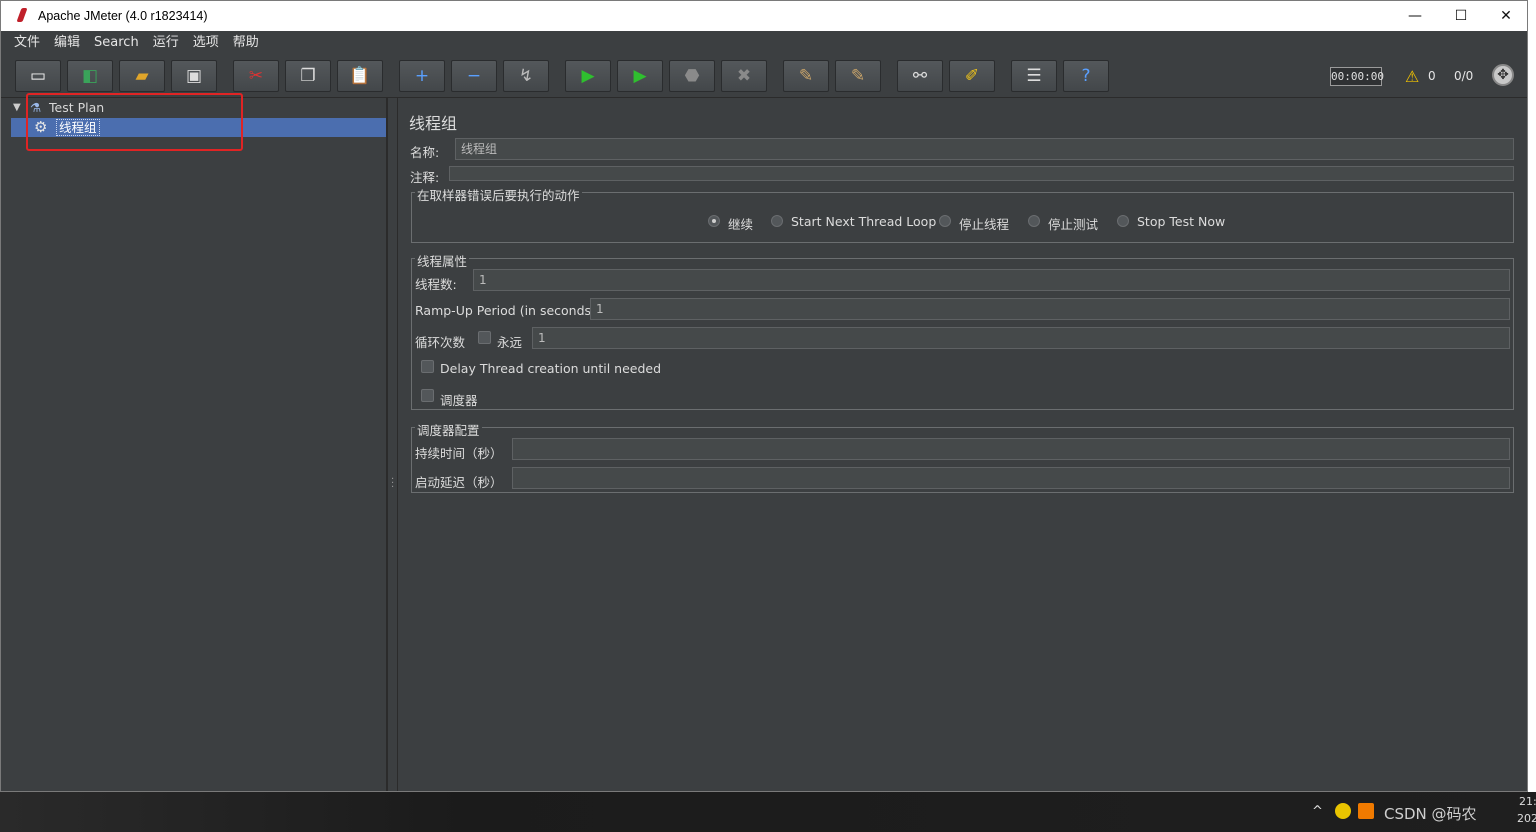 The height and width of the screenshot is (832, 1536). Describe the element at coordinates (484, 337) in the screenshot. I see `forever-checkbox` at that location.